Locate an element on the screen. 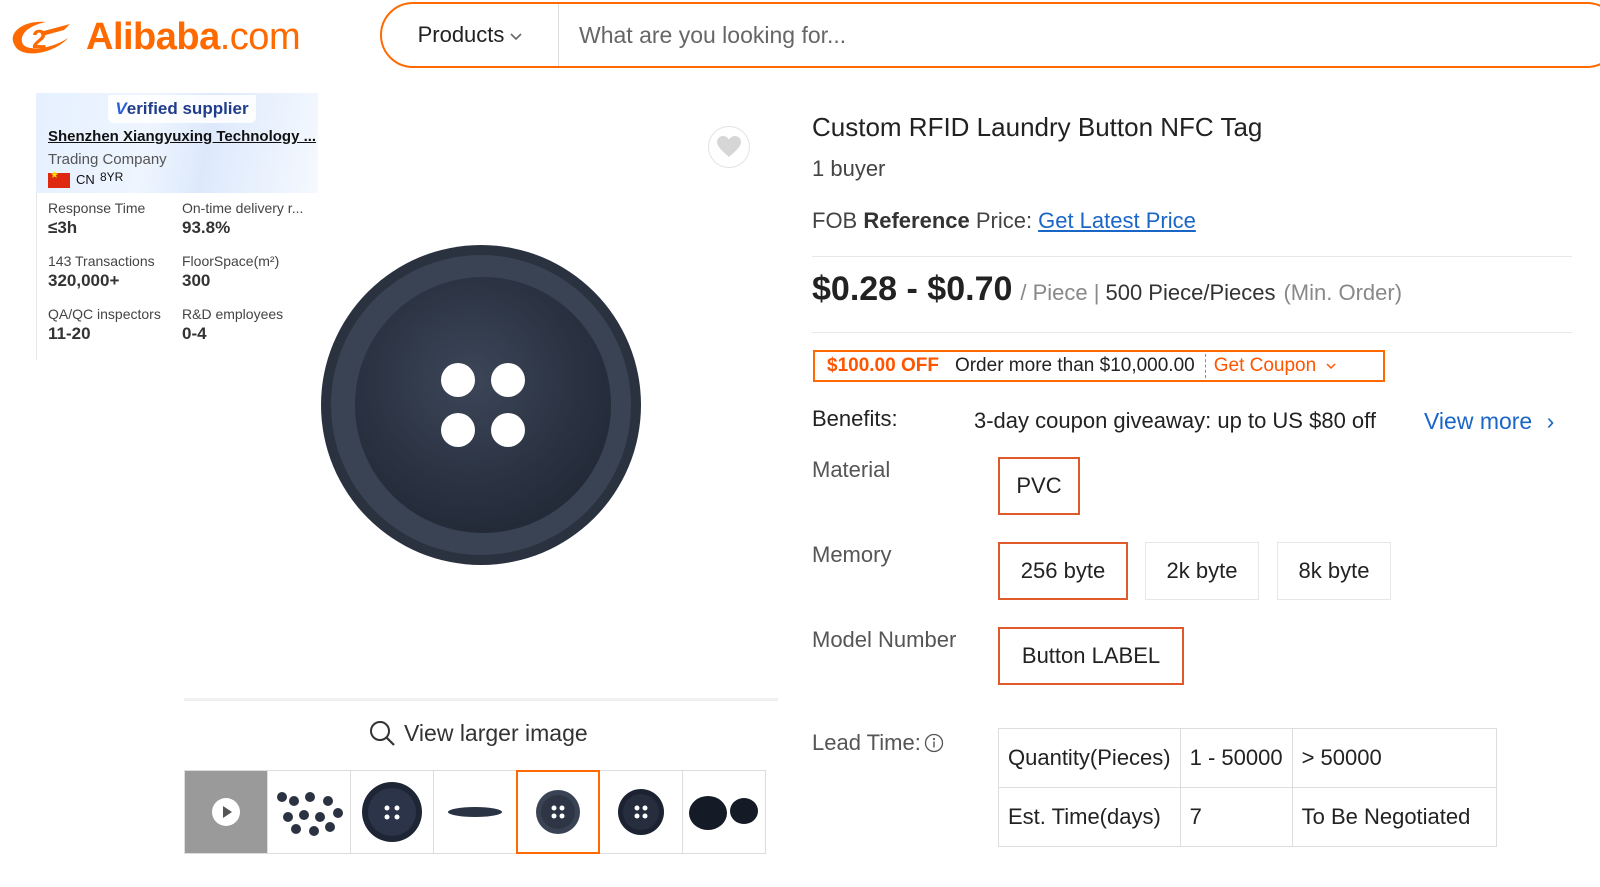 The width and height of the screenshot is (1600, 887). search-input is located at coordinates (1029, 35).